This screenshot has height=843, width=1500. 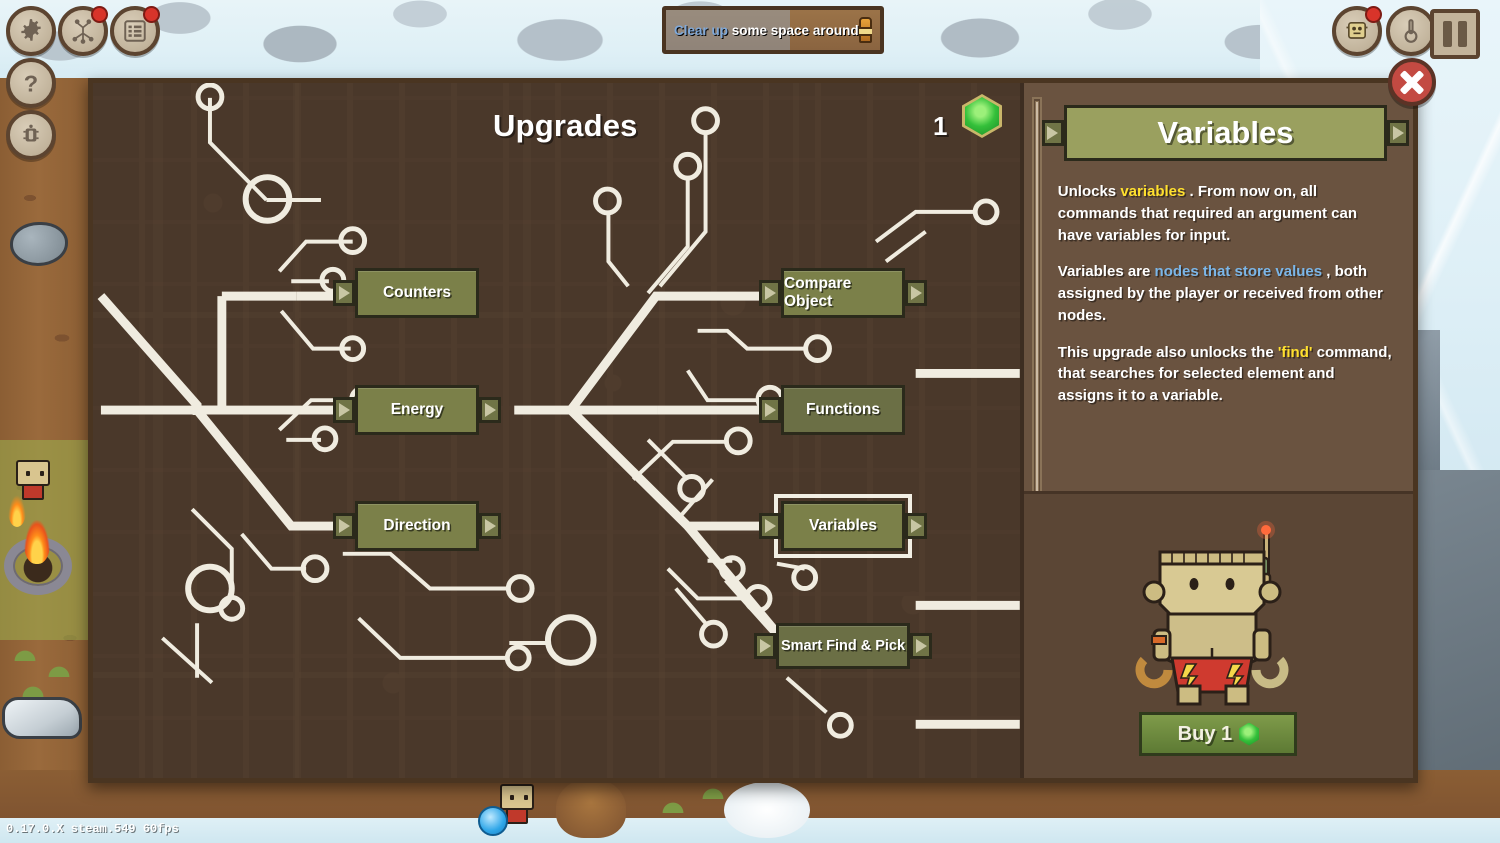 I want to click on detail-title: Variables, so click(x=1225, y=132).